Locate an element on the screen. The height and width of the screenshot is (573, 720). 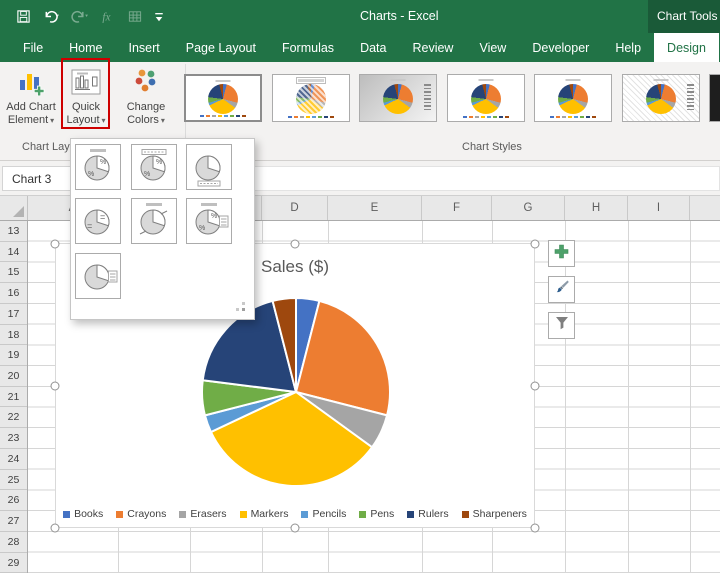
tab-data: Data is located at coordinates (373, 47).